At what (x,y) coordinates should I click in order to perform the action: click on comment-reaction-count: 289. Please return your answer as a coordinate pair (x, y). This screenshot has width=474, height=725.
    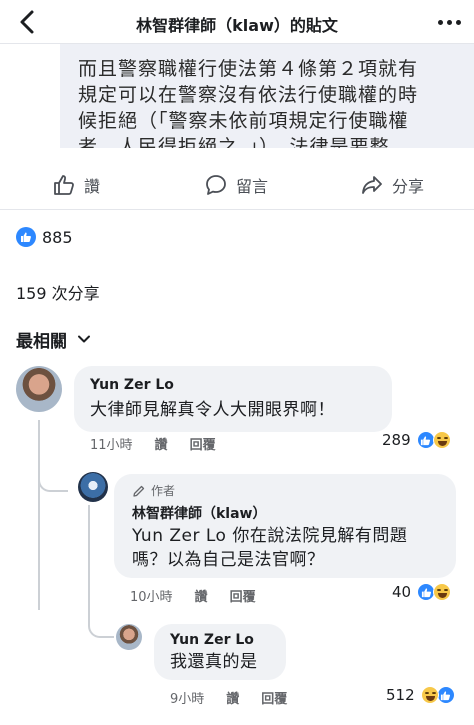
    Looking at the image, I should click on (396, 440).